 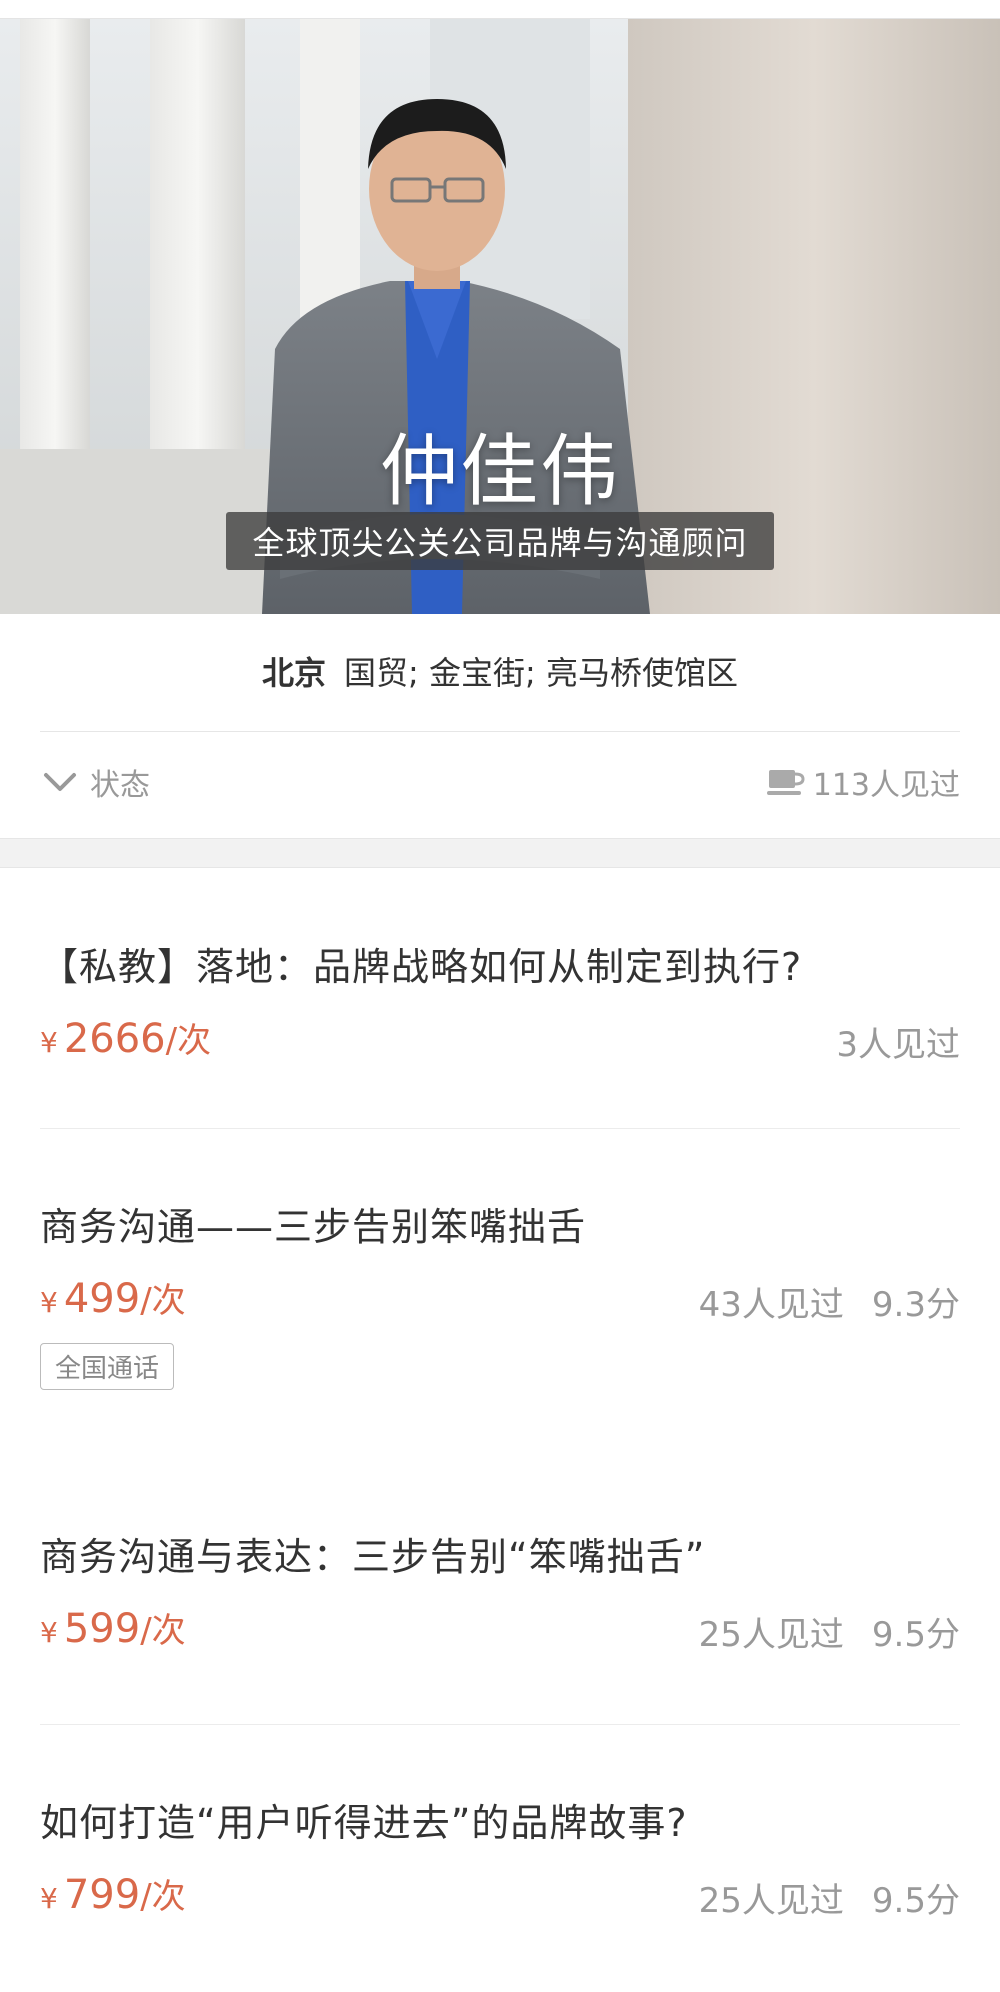 I want to click on service-stats: 43人见过 9.3分, so click(x=829, y=1301).